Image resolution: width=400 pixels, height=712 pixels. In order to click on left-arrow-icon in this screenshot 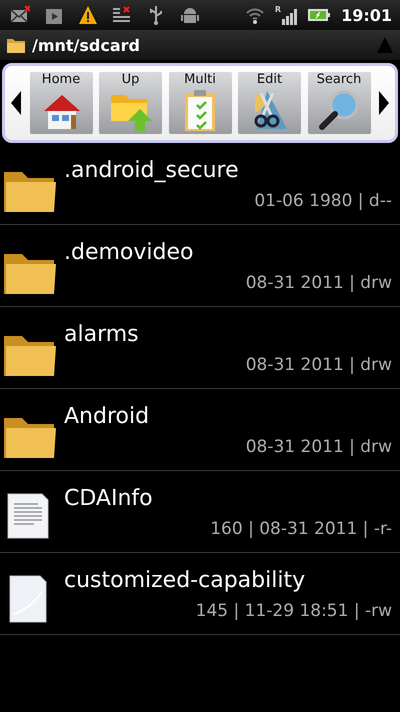, I will do `click(16, 103)`.